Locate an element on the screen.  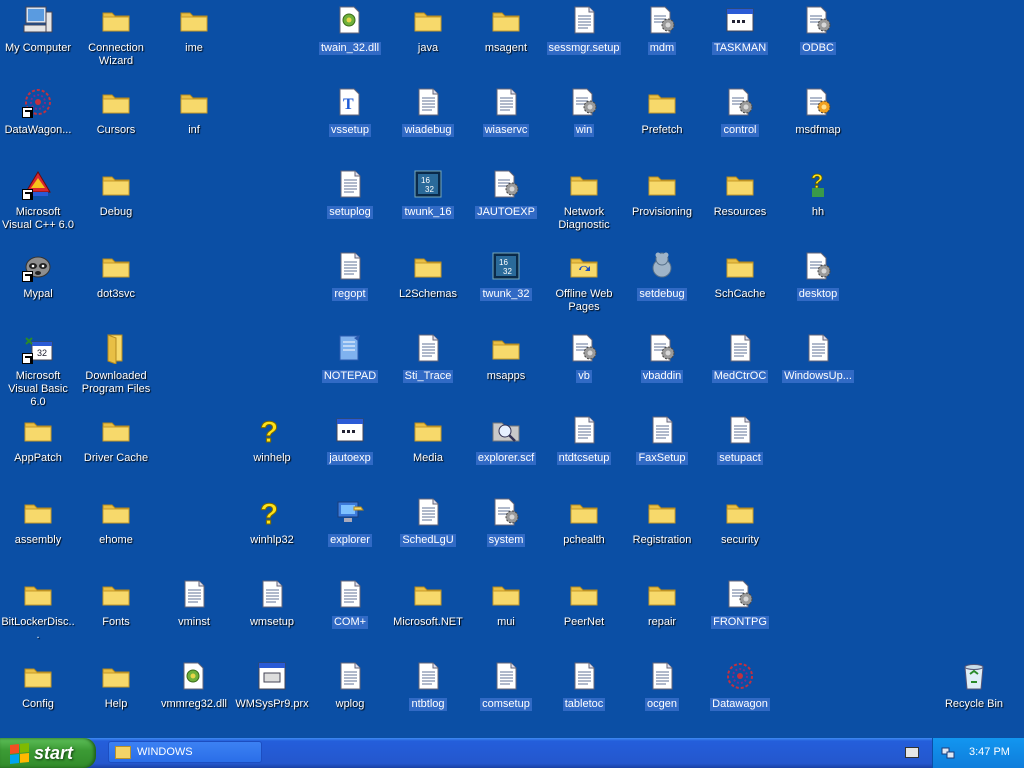
desktop-icon: explorer.scf is located at coordinates (506, 451).